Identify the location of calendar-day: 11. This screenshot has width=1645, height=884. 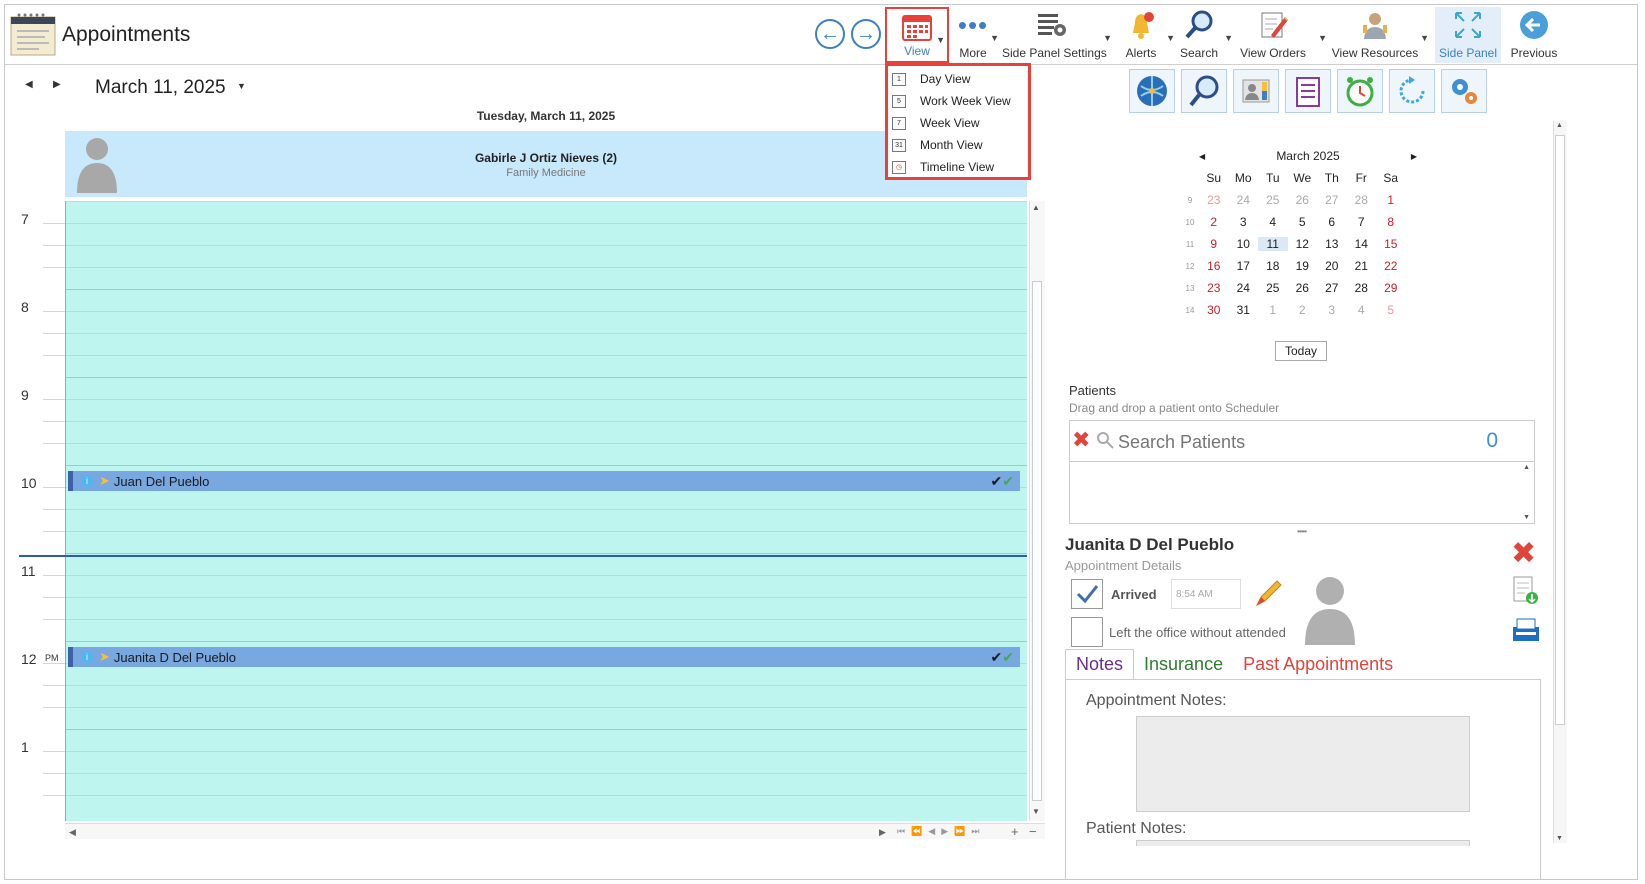
(1273, 244).